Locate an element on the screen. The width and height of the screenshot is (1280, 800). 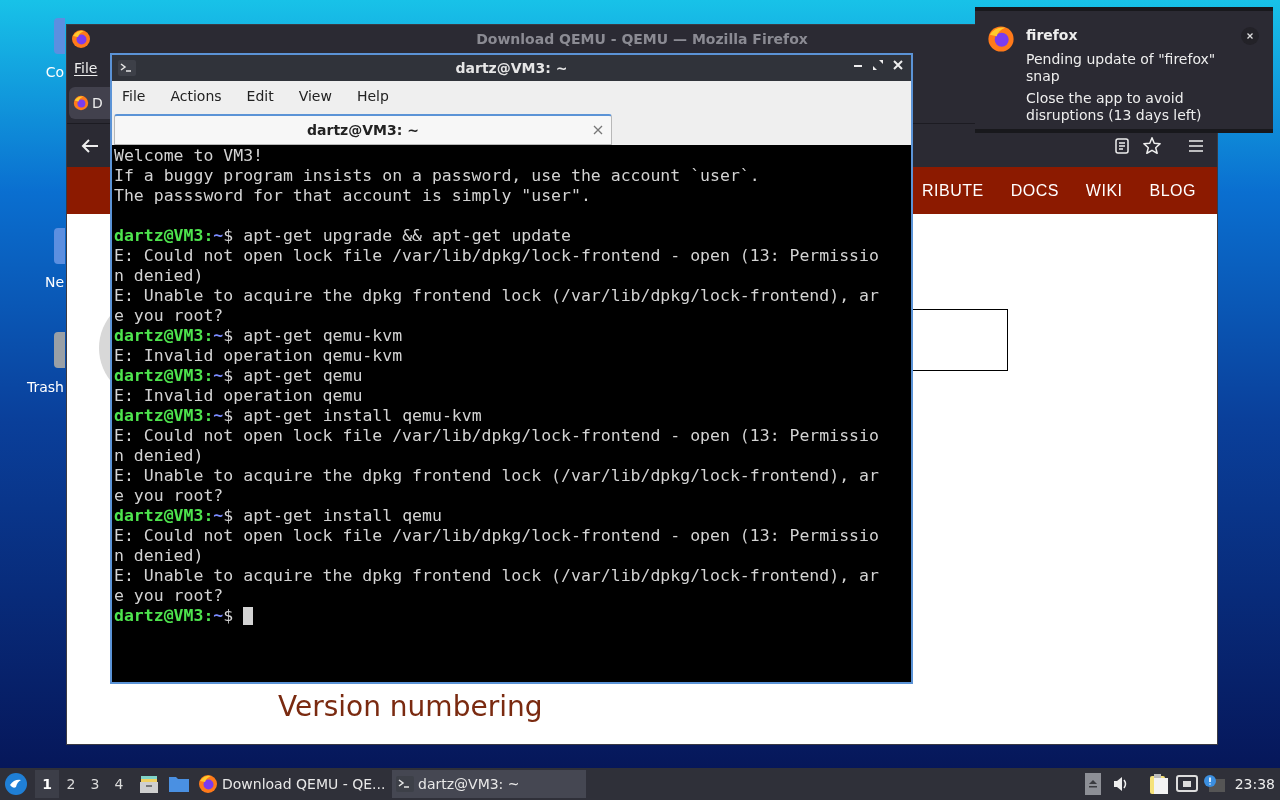
terminal-line: E: Invalid operation qemu is located at coordinates (238, 396).